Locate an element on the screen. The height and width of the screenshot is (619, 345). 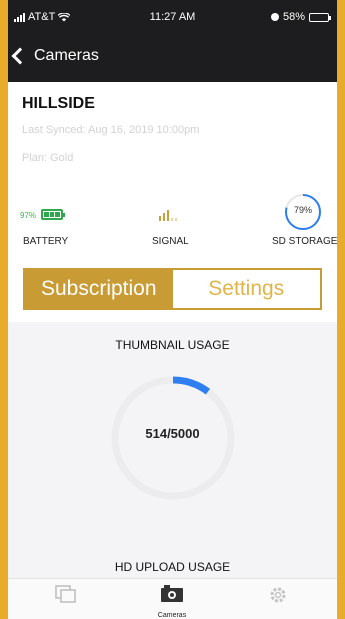
battery-stat-label: BATTERY is located at coordinates (46, 241).